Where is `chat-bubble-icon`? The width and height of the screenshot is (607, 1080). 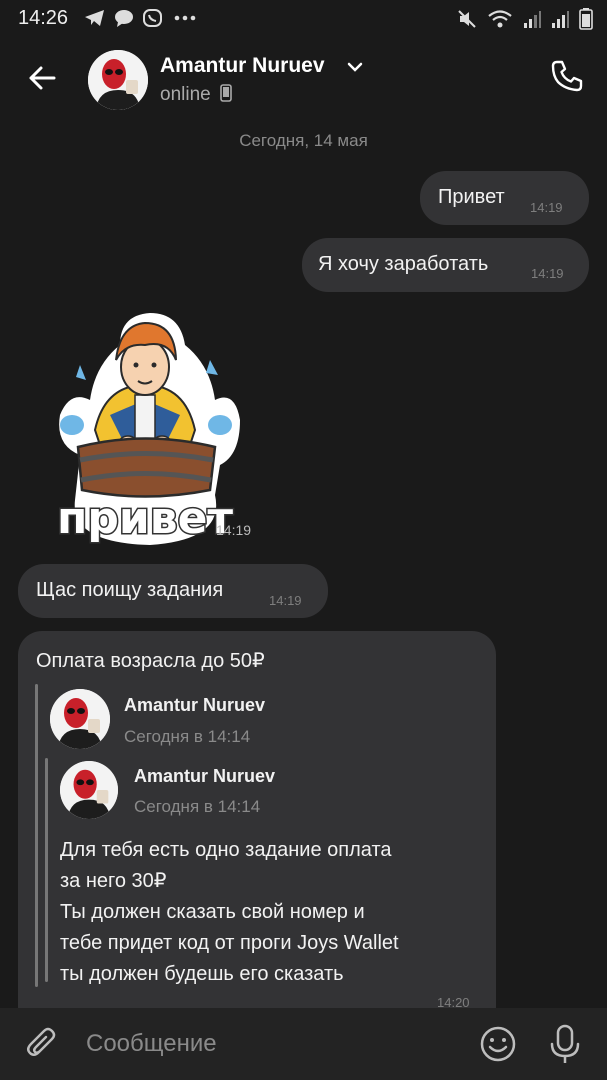 chat-bubble-icon is located at coordinates (124, 18).